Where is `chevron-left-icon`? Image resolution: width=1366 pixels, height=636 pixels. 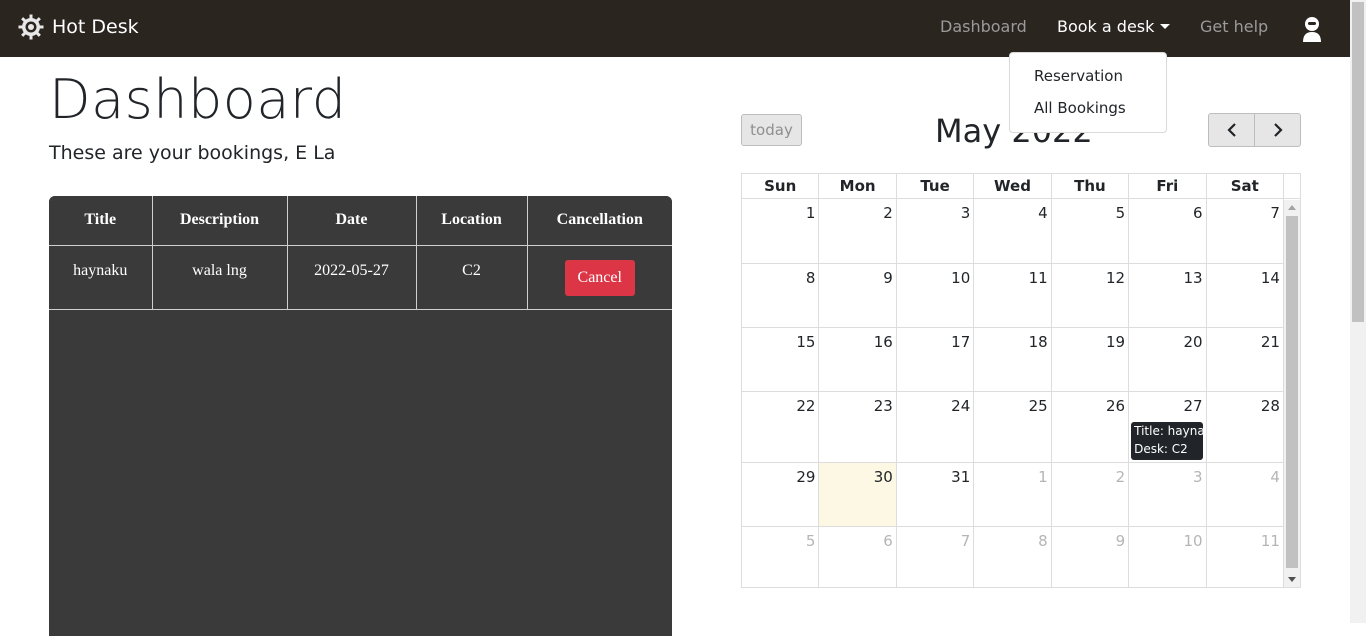
chevron-left-icon is located at coordinates (1231, 130).